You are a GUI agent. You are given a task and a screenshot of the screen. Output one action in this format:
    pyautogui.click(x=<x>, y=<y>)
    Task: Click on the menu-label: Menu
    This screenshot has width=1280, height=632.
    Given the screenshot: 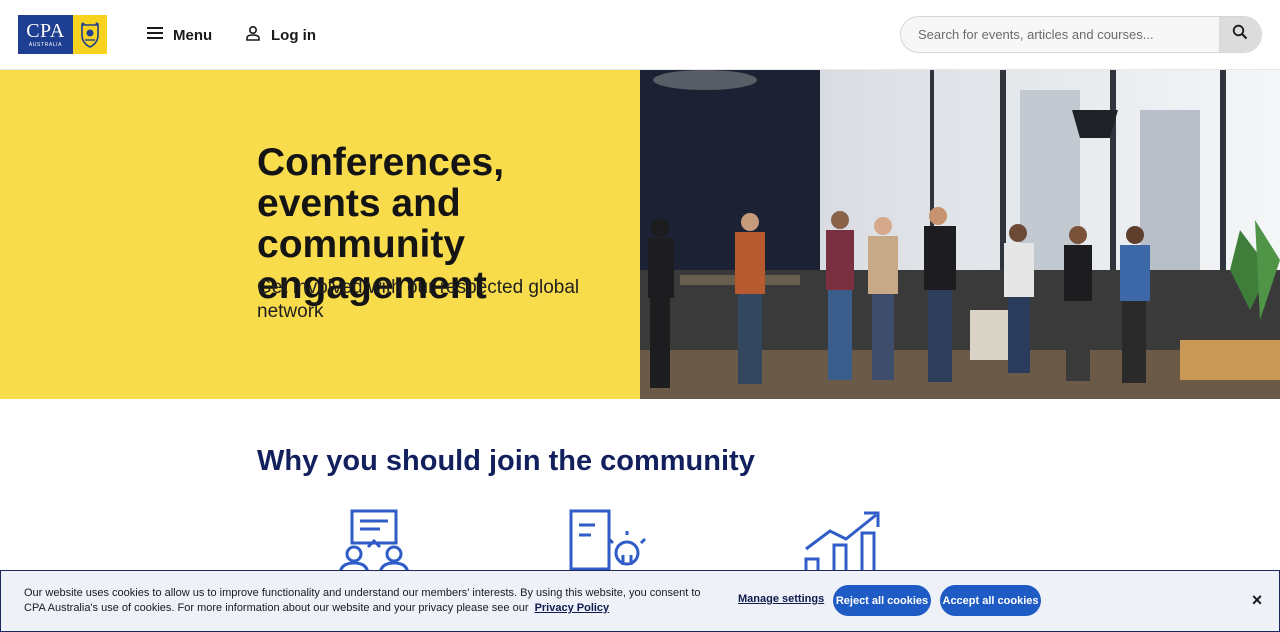 What is the action you would take?
    pyautogui.click(x=193, y=35)
    